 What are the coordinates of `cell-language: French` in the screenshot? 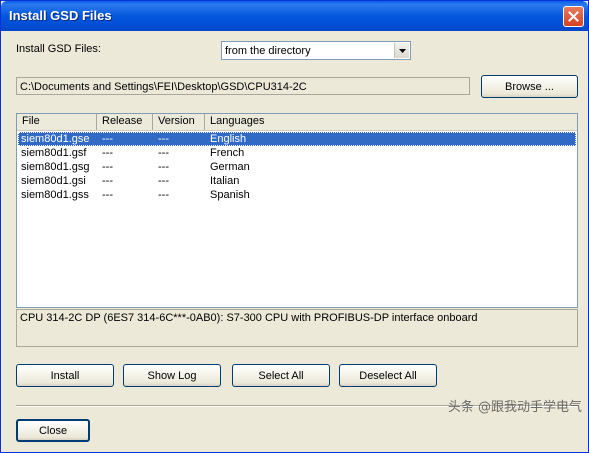 It's located at (227, 153).